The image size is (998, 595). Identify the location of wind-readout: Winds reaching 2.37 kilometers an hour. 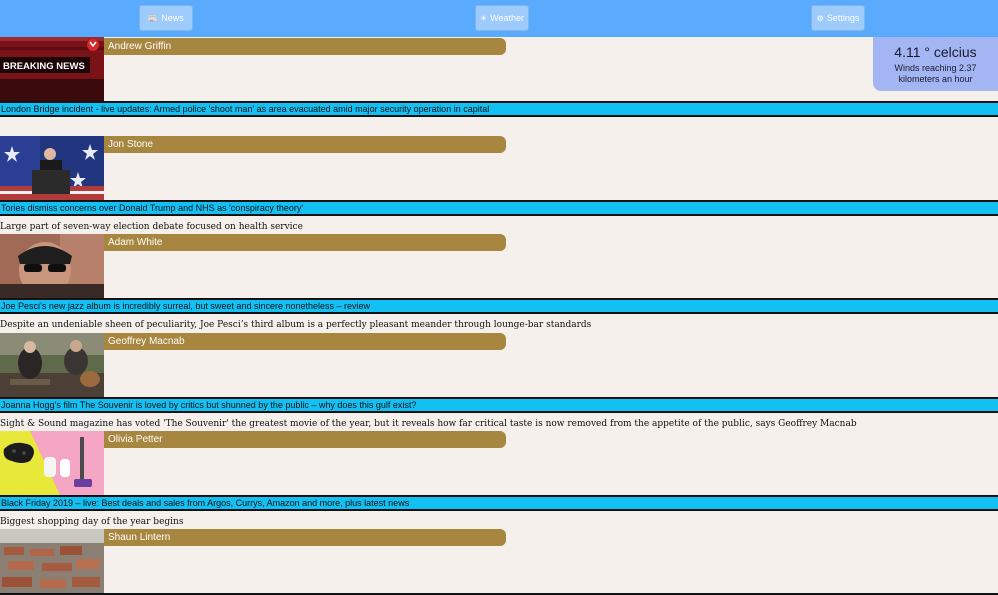
(935, 73).